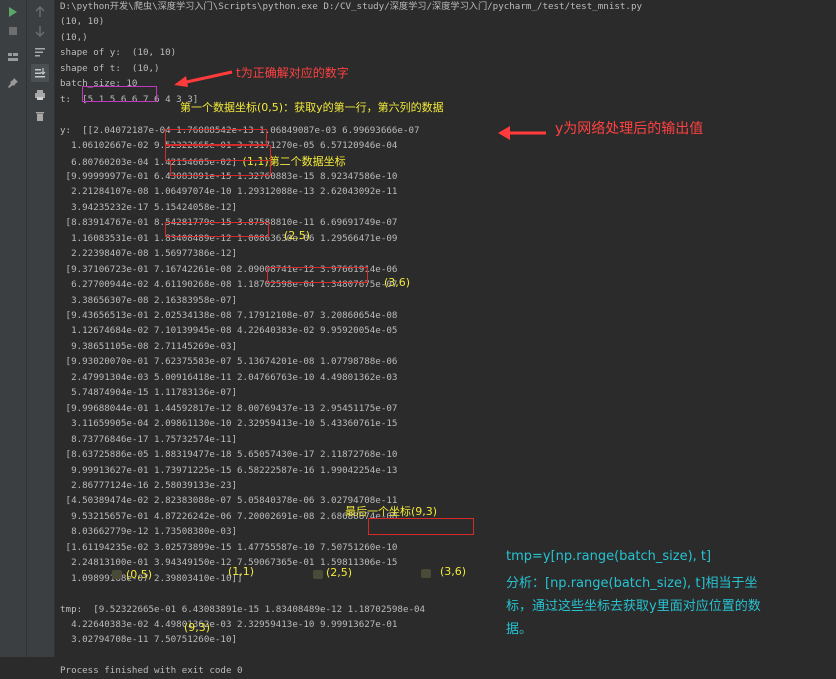 The width and height of the screenshot is (836, 679). What do you see at coordinates (74, 37) in the screenshot?
I see `console-line: (10,)` at bounding box center [74, 37].